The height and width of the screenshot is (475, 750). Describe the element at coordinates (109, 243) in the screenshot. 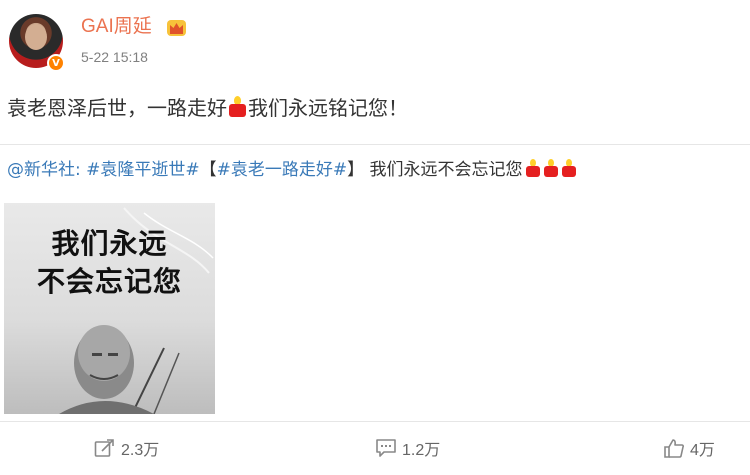

I see `image-text-line1: 我们永远` at that location.